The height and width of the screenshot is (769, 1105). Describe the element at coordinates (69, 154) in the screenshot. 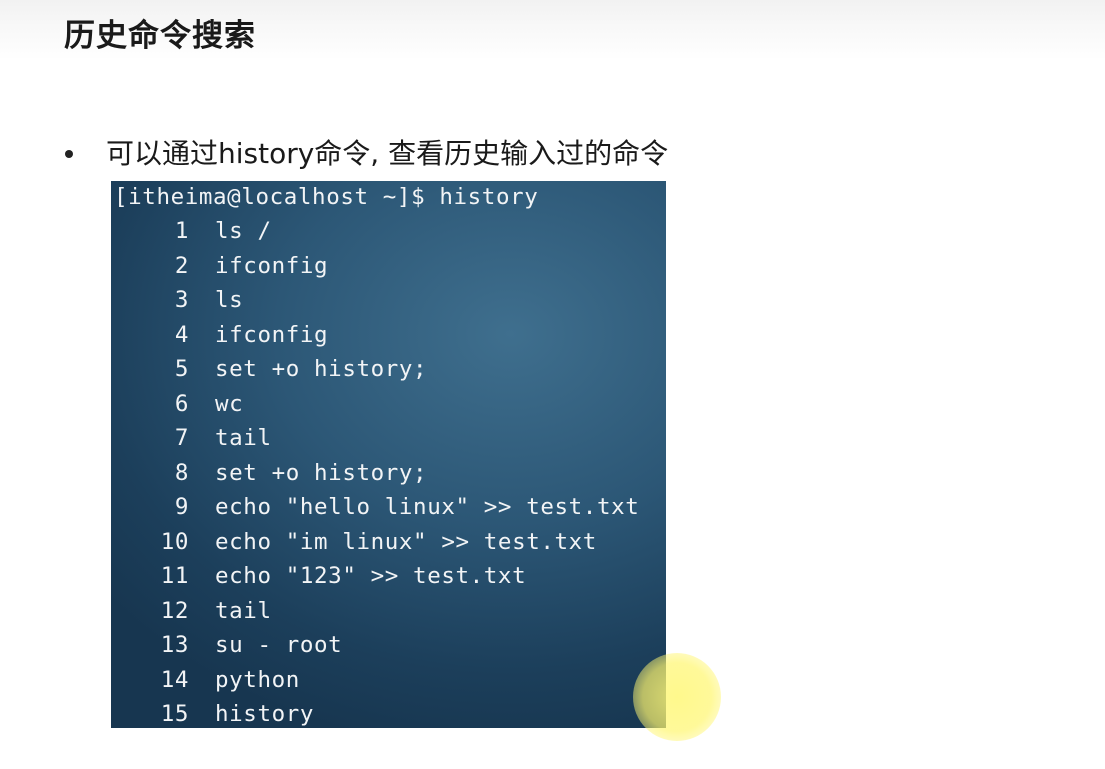

I see `bullet-dot-icon` at that location.